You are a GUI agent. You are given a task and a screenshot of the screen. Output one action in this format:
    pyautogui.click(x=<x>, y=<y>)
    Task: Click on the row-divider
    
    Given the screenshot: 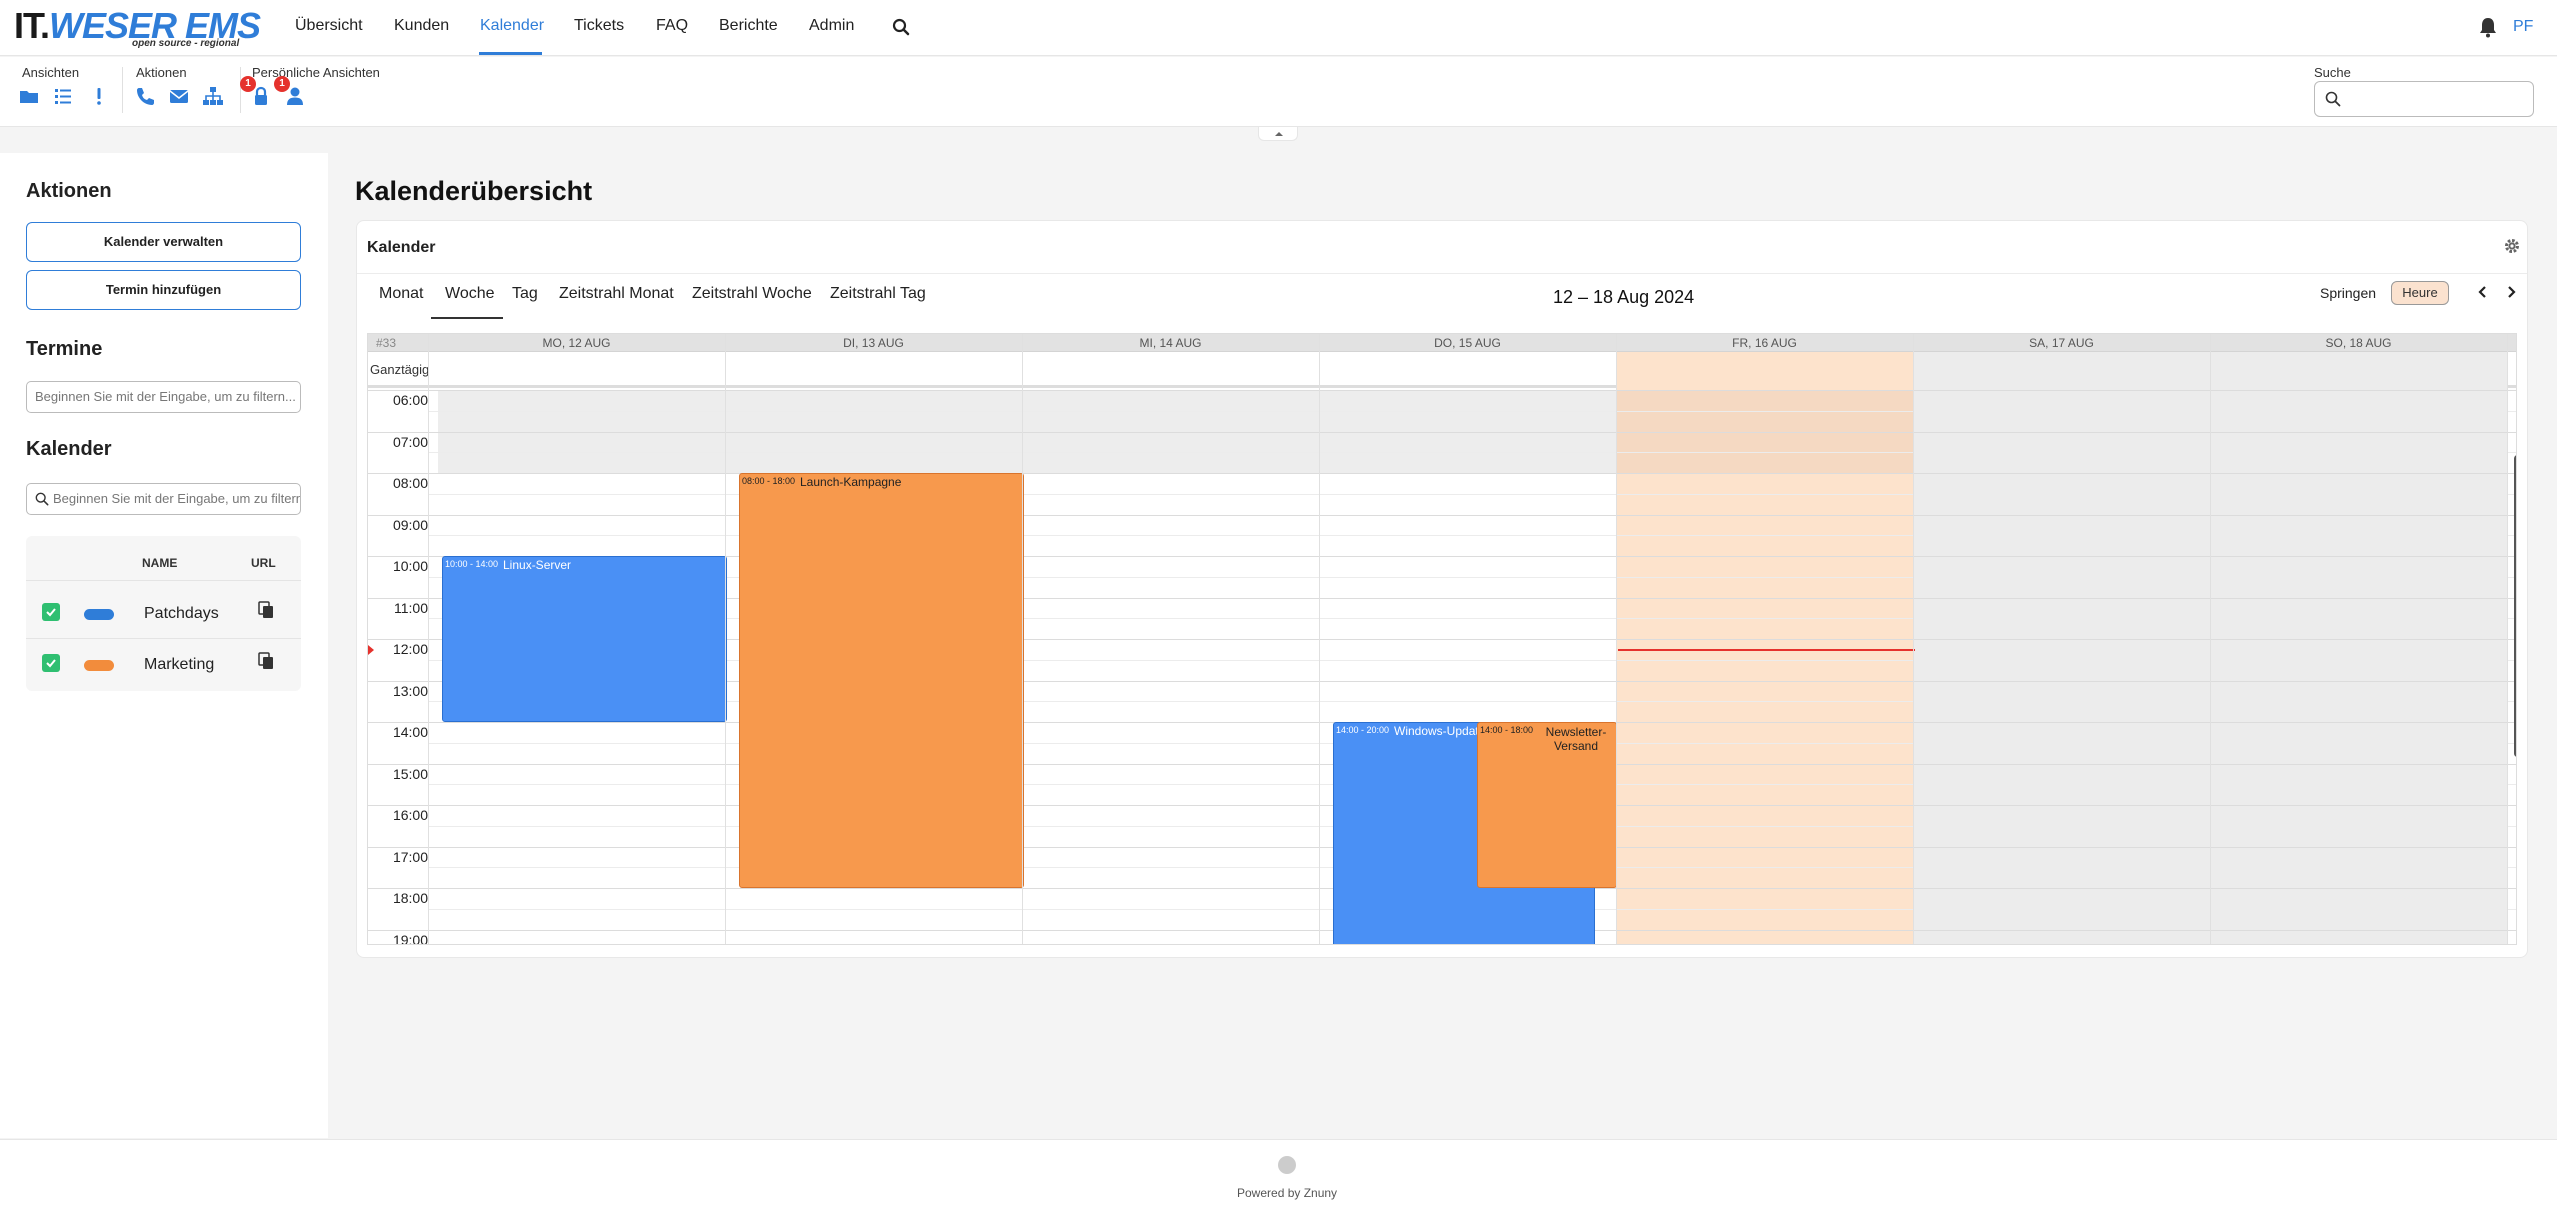 What is the action you would take?
    pyautogui.click(x=163, y=638)
    